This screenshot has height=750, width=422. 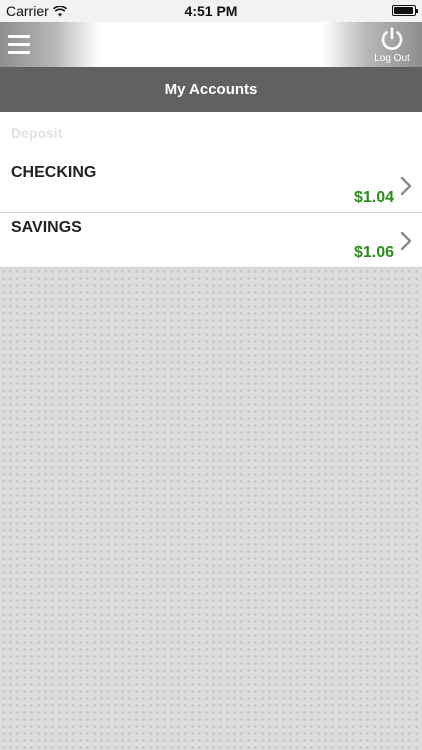 What do you see at coordinates (373, 197) in the screenshot?
I see `account-balance: $1.04` at bounding box center [373, 197].